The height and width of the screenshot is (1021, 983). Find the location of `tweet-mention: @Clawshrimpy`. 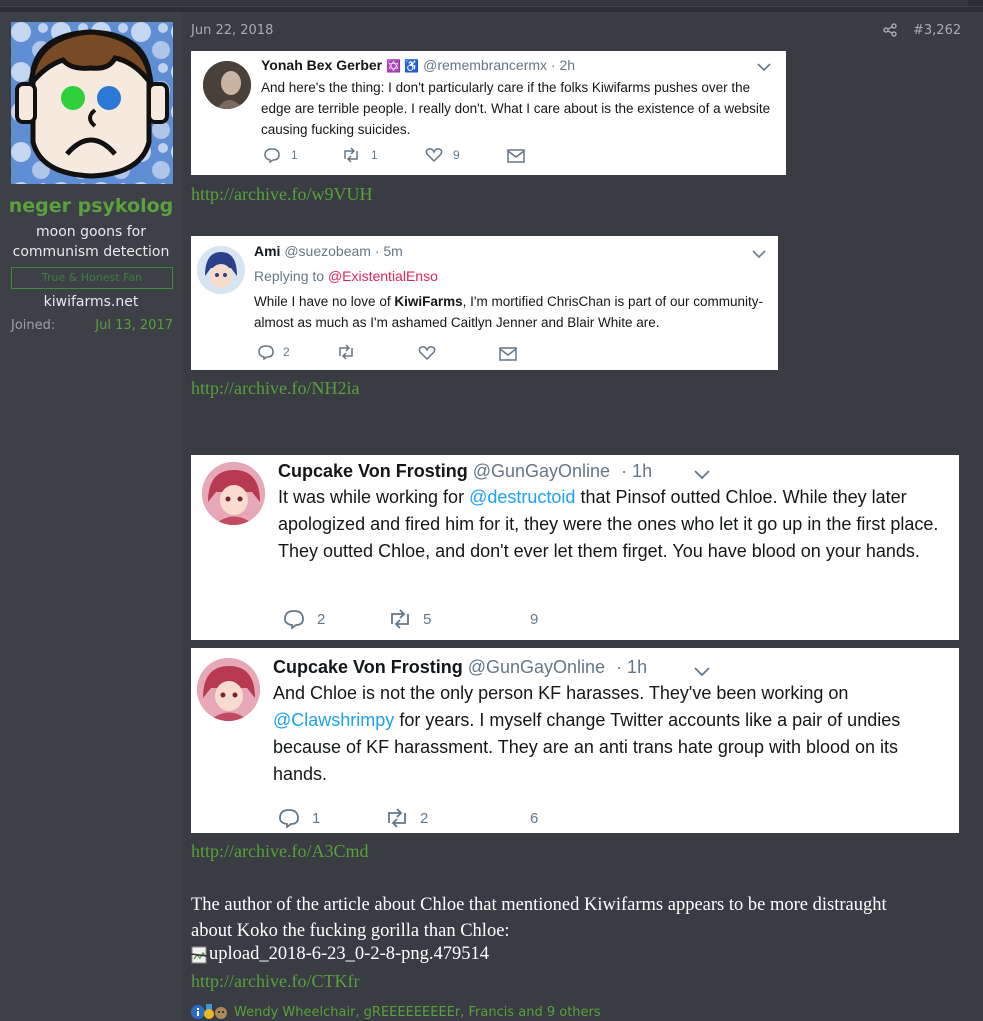

tweet-mention: @Clawshrimpy is located at coordinates (333, 720).